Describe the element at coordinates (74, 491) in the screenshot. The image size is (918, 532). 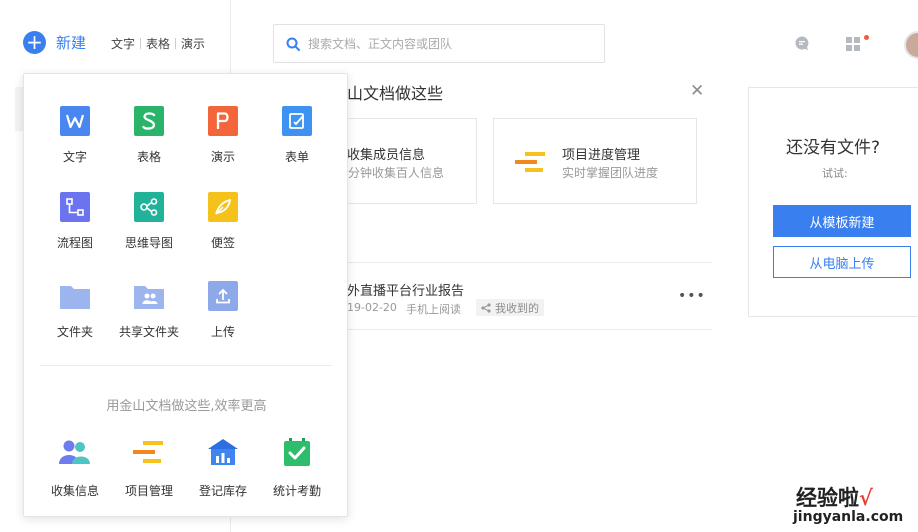
I see `template-label: 收集信息` at that location.